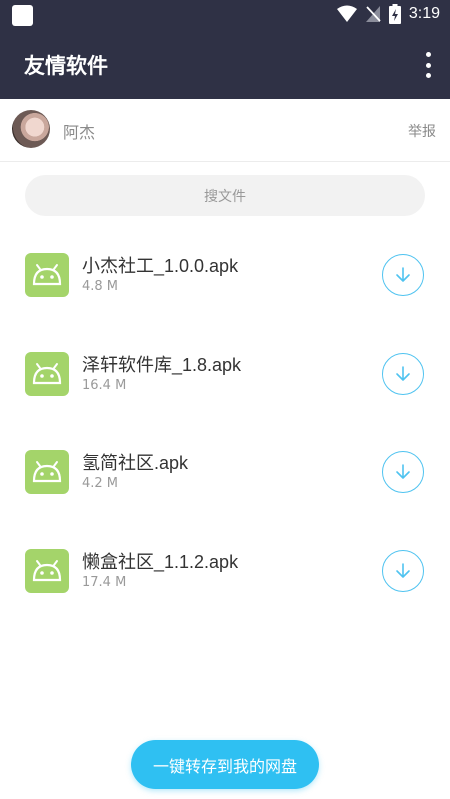 The width and height of the screenshot is (450, 799). What do you see at coordinates (373, 14) in the screenshot?
I see `no-signal-icon` at bounding box center [373, 14].